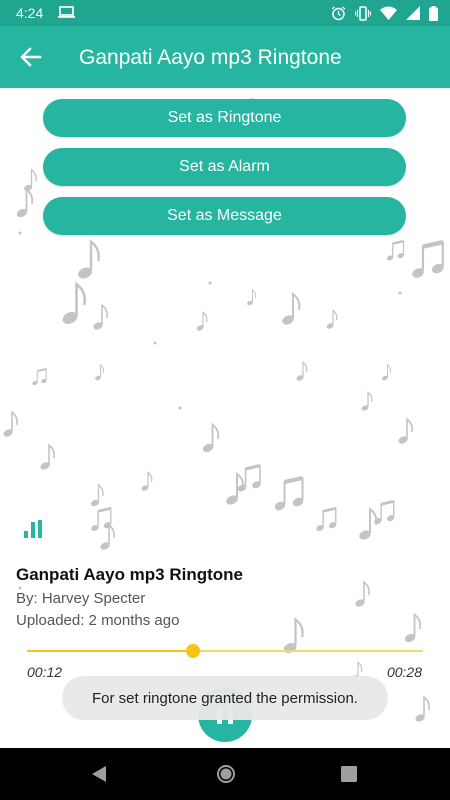  I want to click on status-icons, so click(384, 13).